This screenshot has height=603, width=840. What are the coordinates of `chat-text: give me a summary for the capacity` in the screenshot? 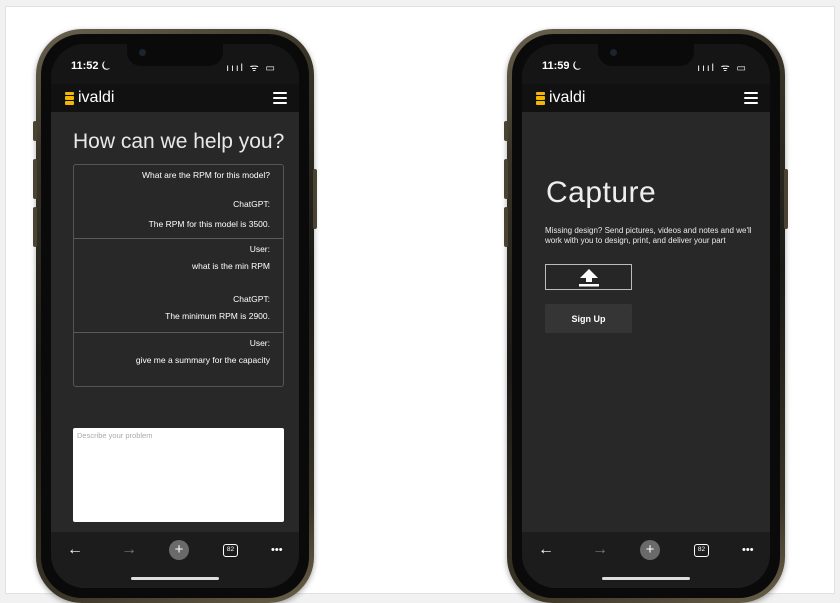 It's located at (202, 360).